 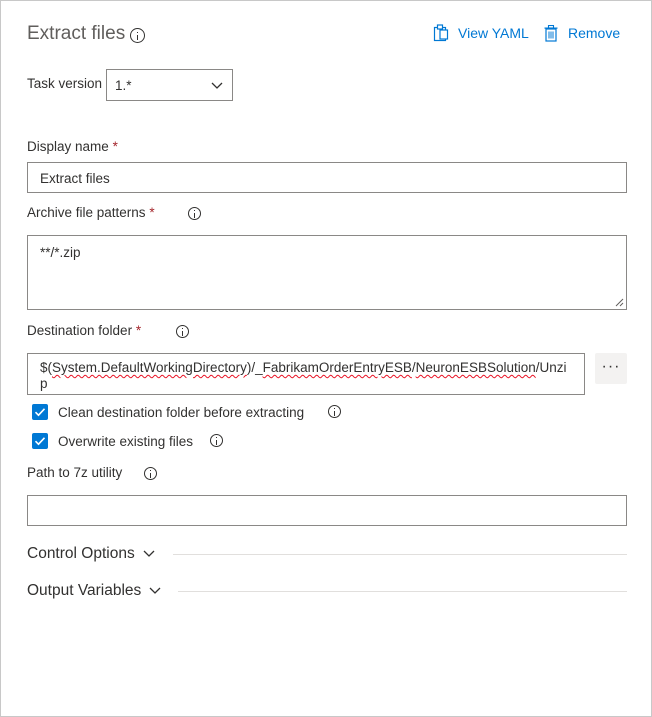 I want to click on overwrite-files-checkbox, so click(x=40, y=441).